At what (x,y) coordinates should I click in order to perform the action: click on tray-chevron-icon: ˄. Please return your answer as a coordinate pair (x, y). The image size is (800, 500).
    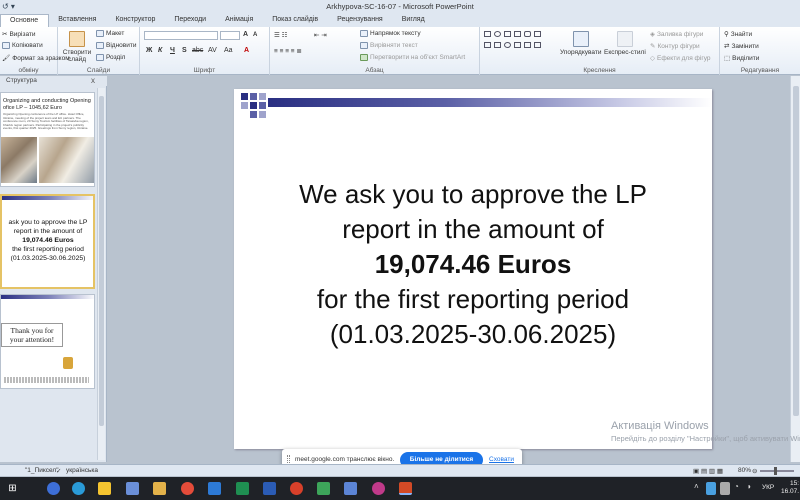
    Looking at the image, I should click on (698, 488).